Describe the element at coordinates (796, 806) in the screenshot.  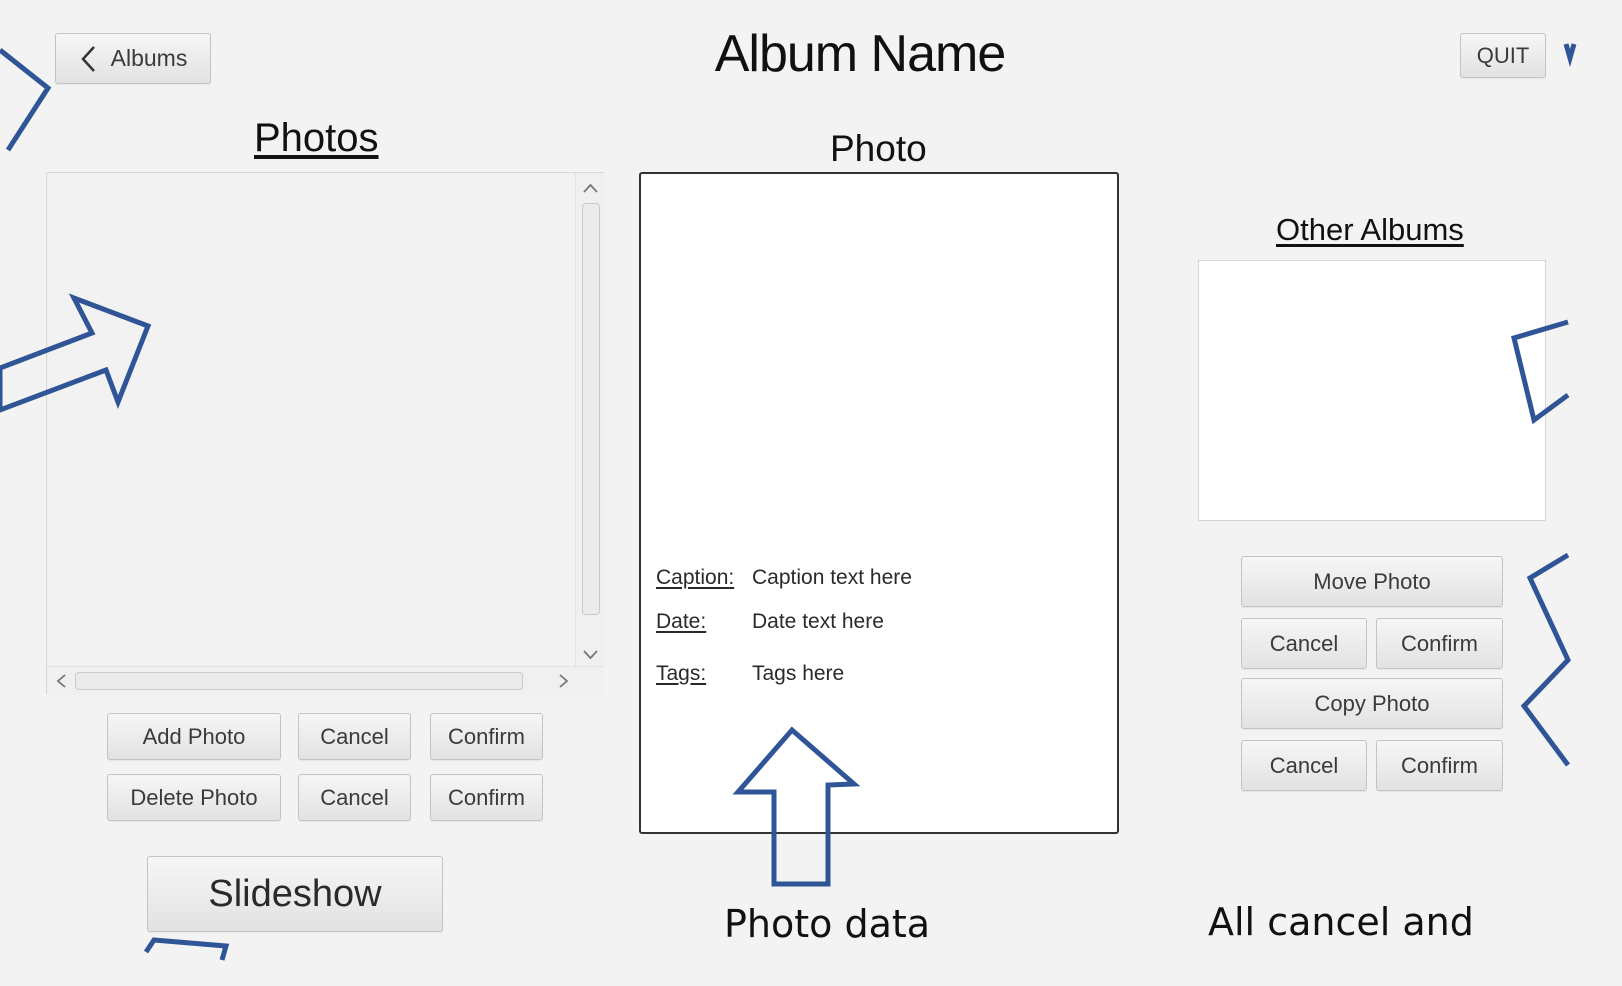
I see `arrow-to-photo-data-icon` at that location.